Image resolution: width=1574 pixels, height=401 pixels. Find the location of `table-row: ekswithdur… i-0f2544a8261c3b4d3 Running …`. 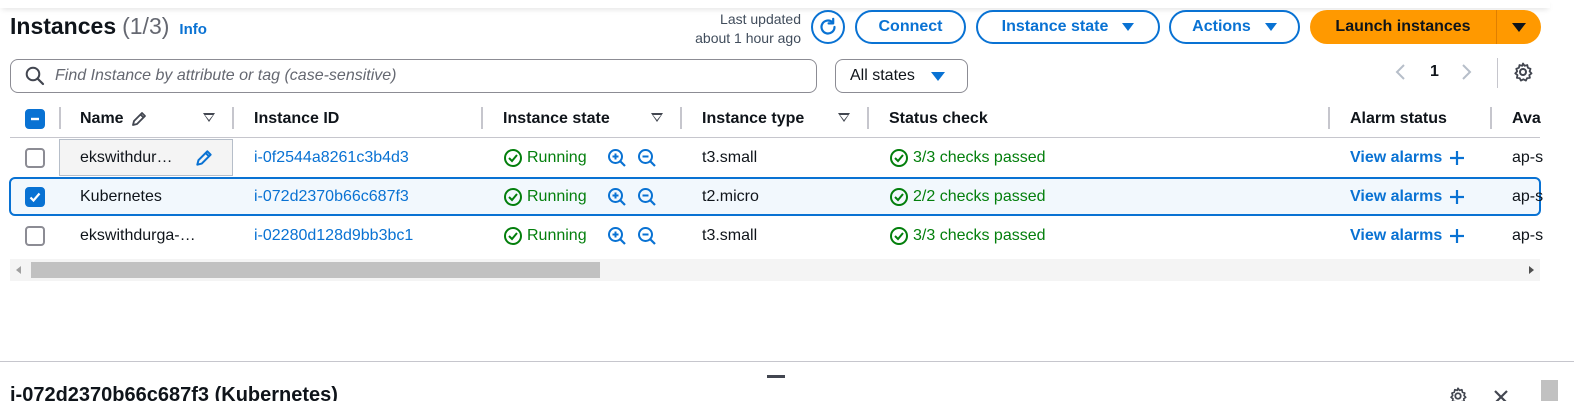

table-row: ekswithdur… i-0f2544a8261c3b4d3 Running … is located at coordinates (777, 157).